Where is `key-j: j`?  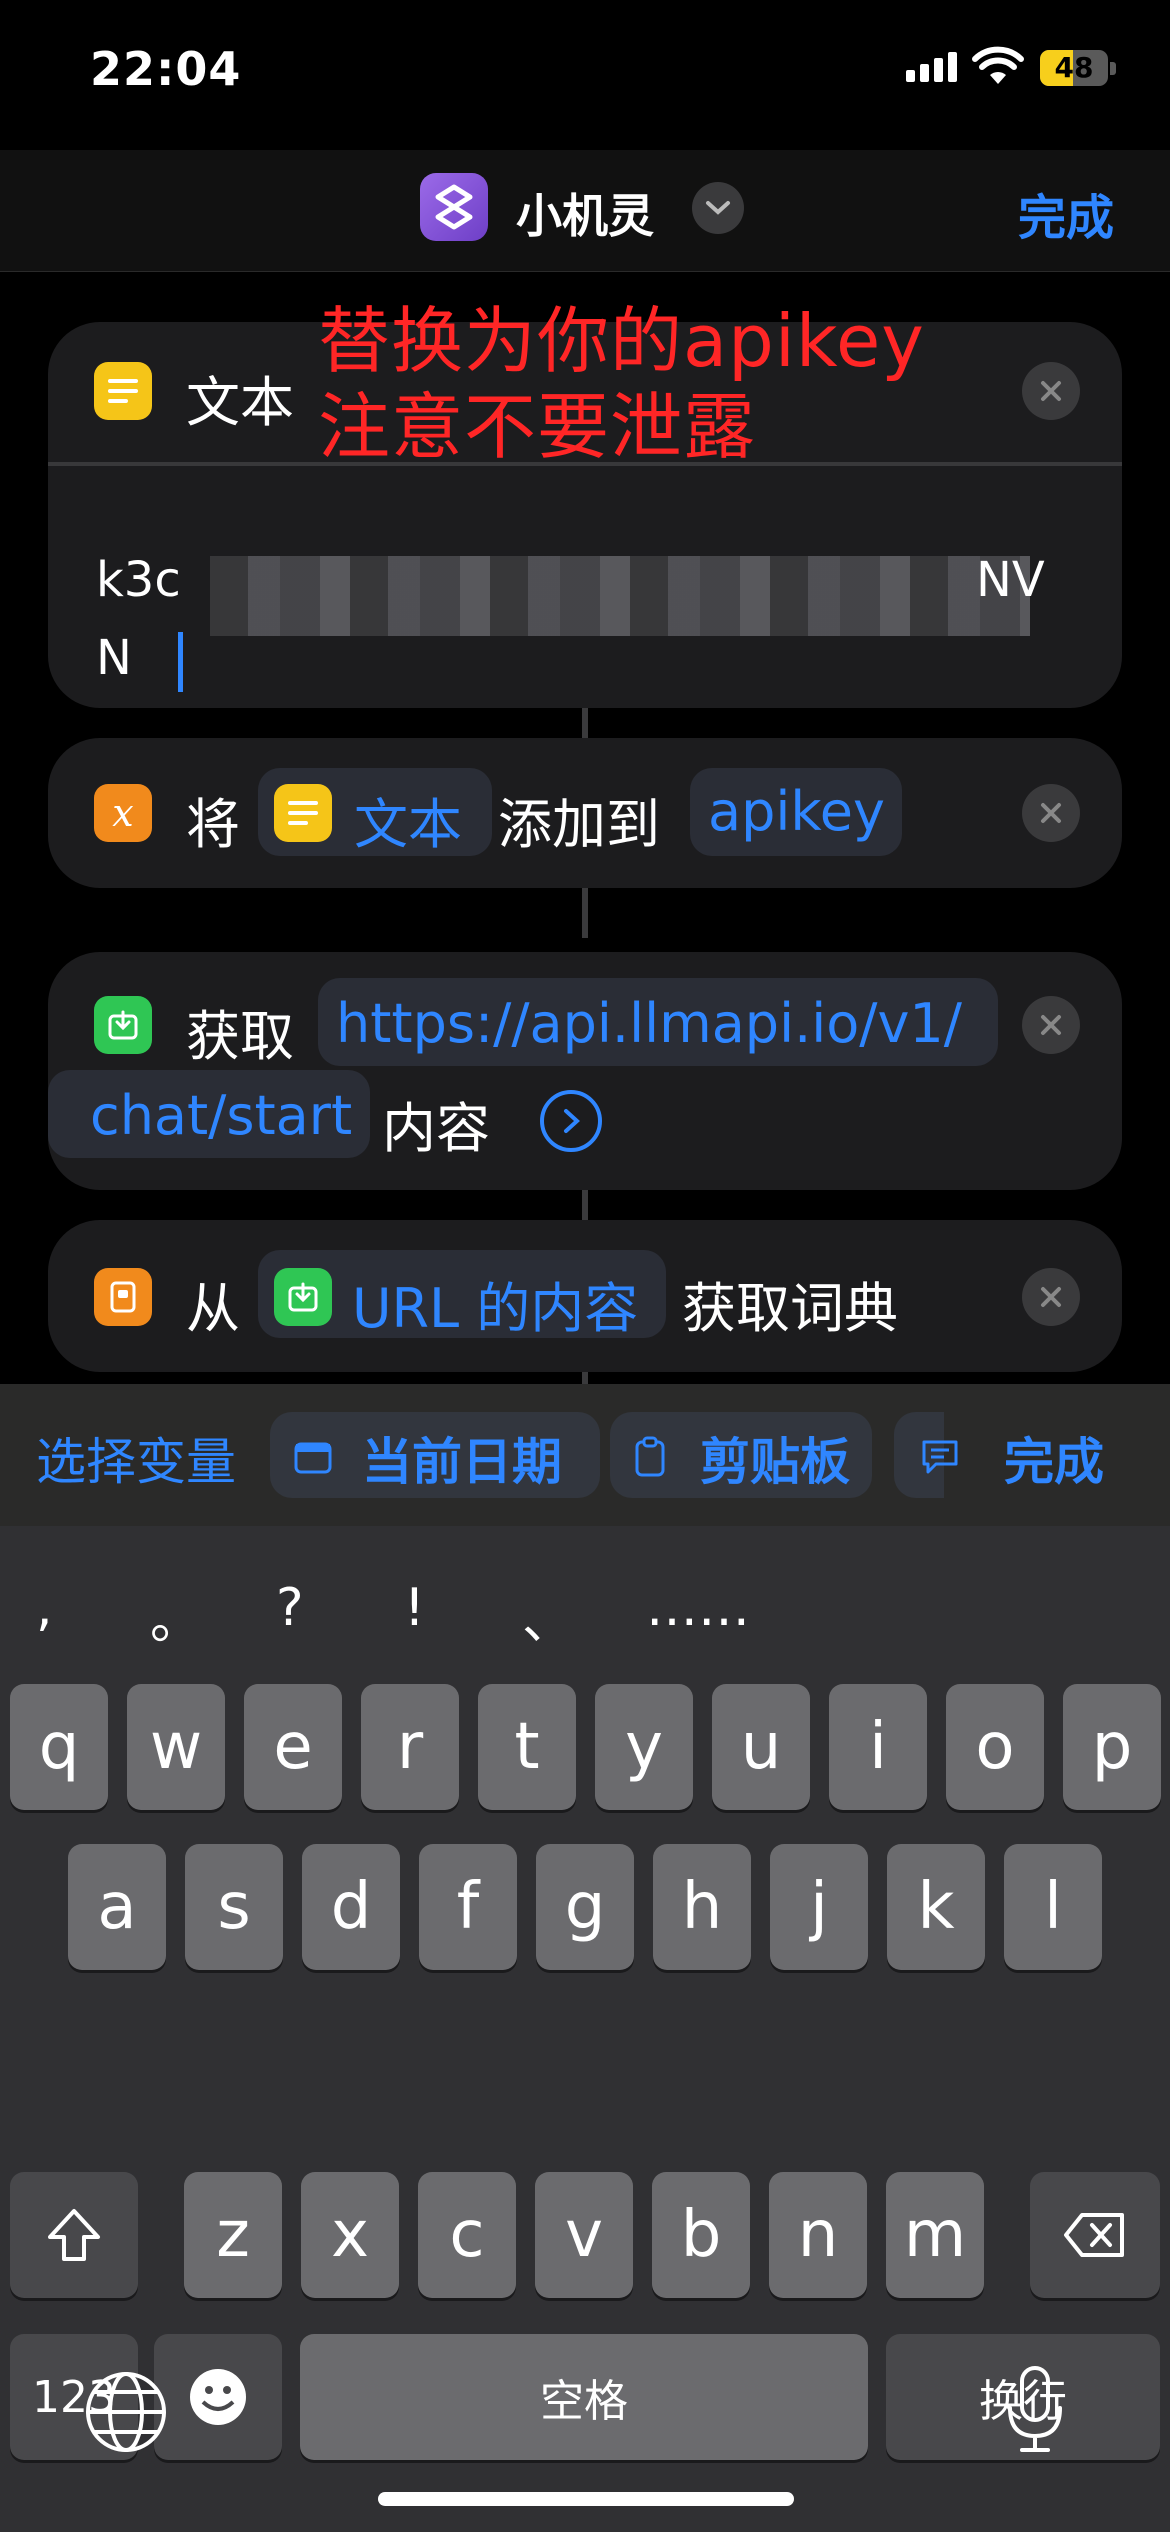 key-j: j is located at coordinates (819, 1907).